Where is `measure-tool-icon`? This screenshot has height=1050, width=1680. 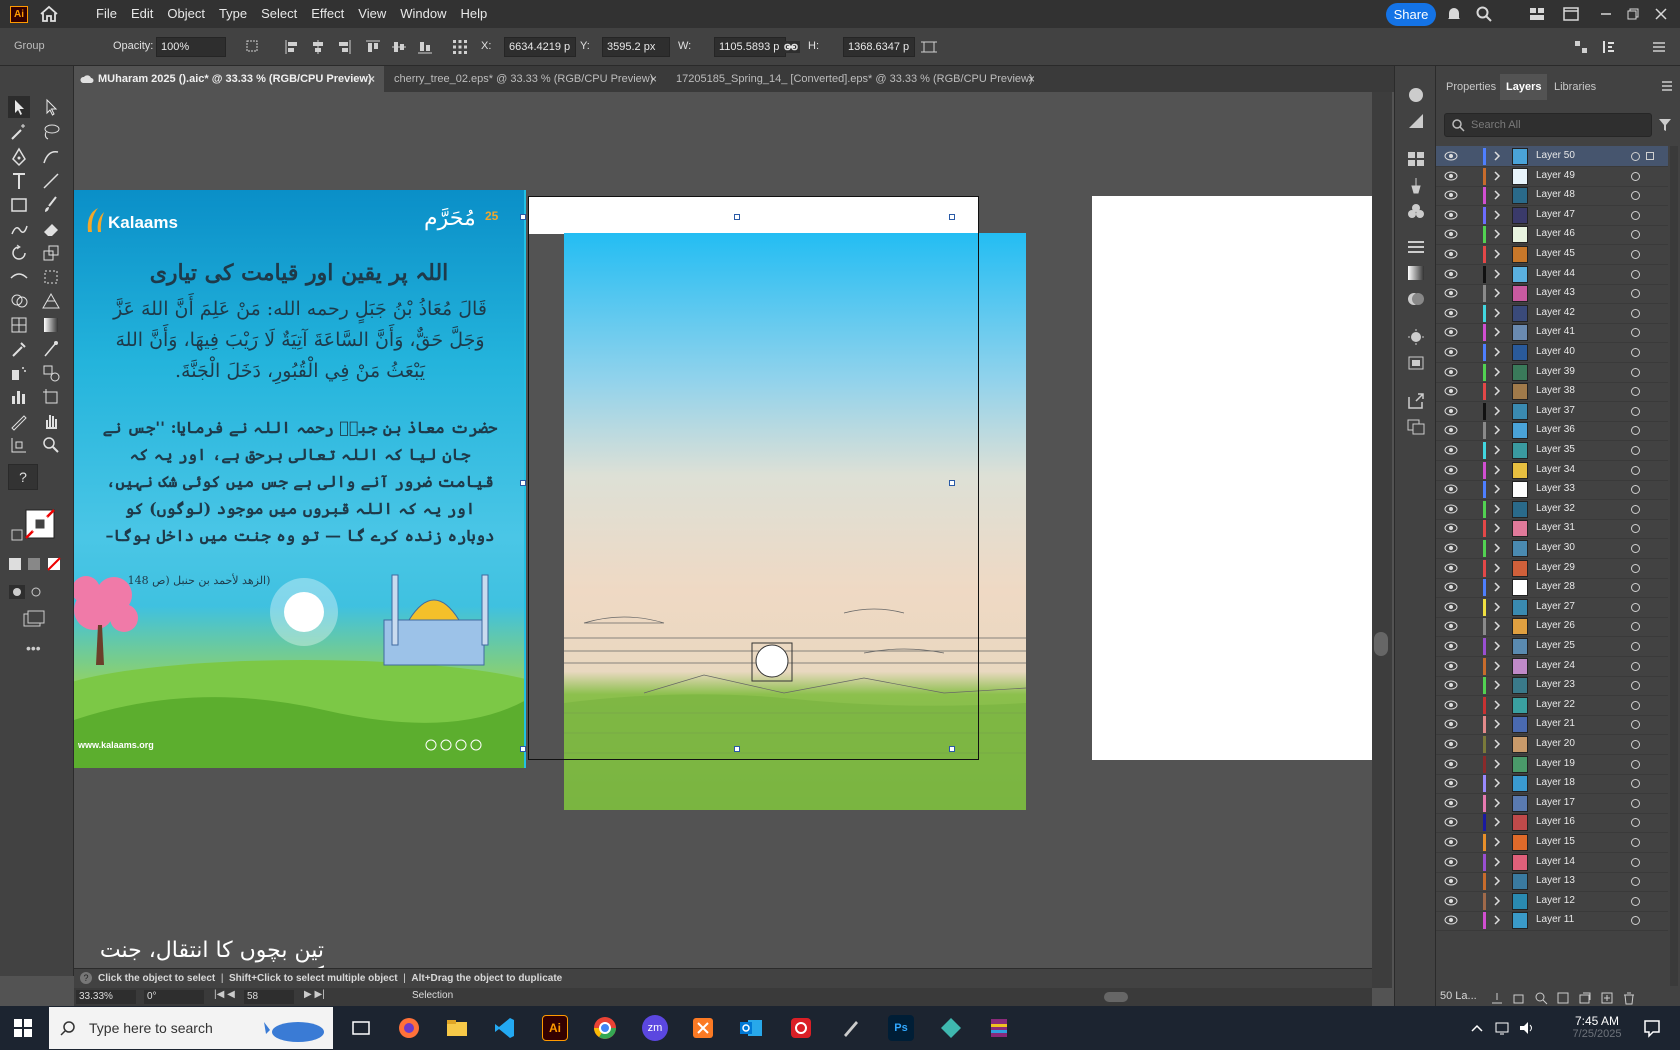 measure-tool-icon is located at coordinates (51, 349).